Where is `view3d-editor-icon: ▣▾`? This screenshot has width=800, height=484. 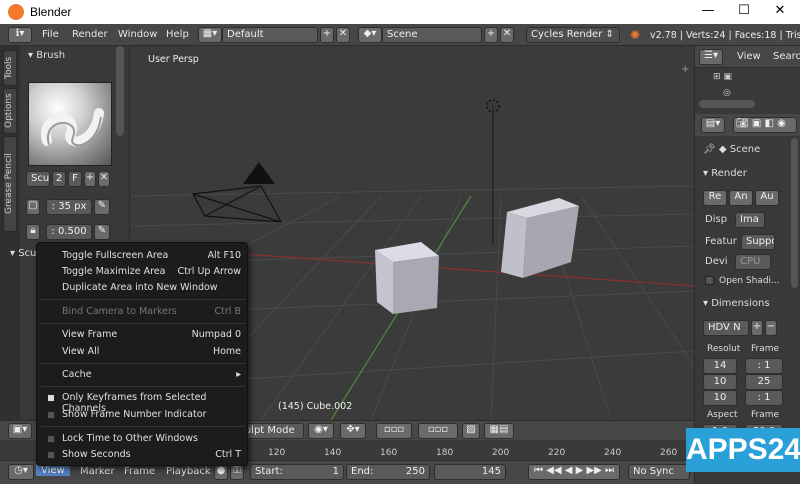 view3d-editor-icon: ▣▾ is located at coordinates (20, 431).